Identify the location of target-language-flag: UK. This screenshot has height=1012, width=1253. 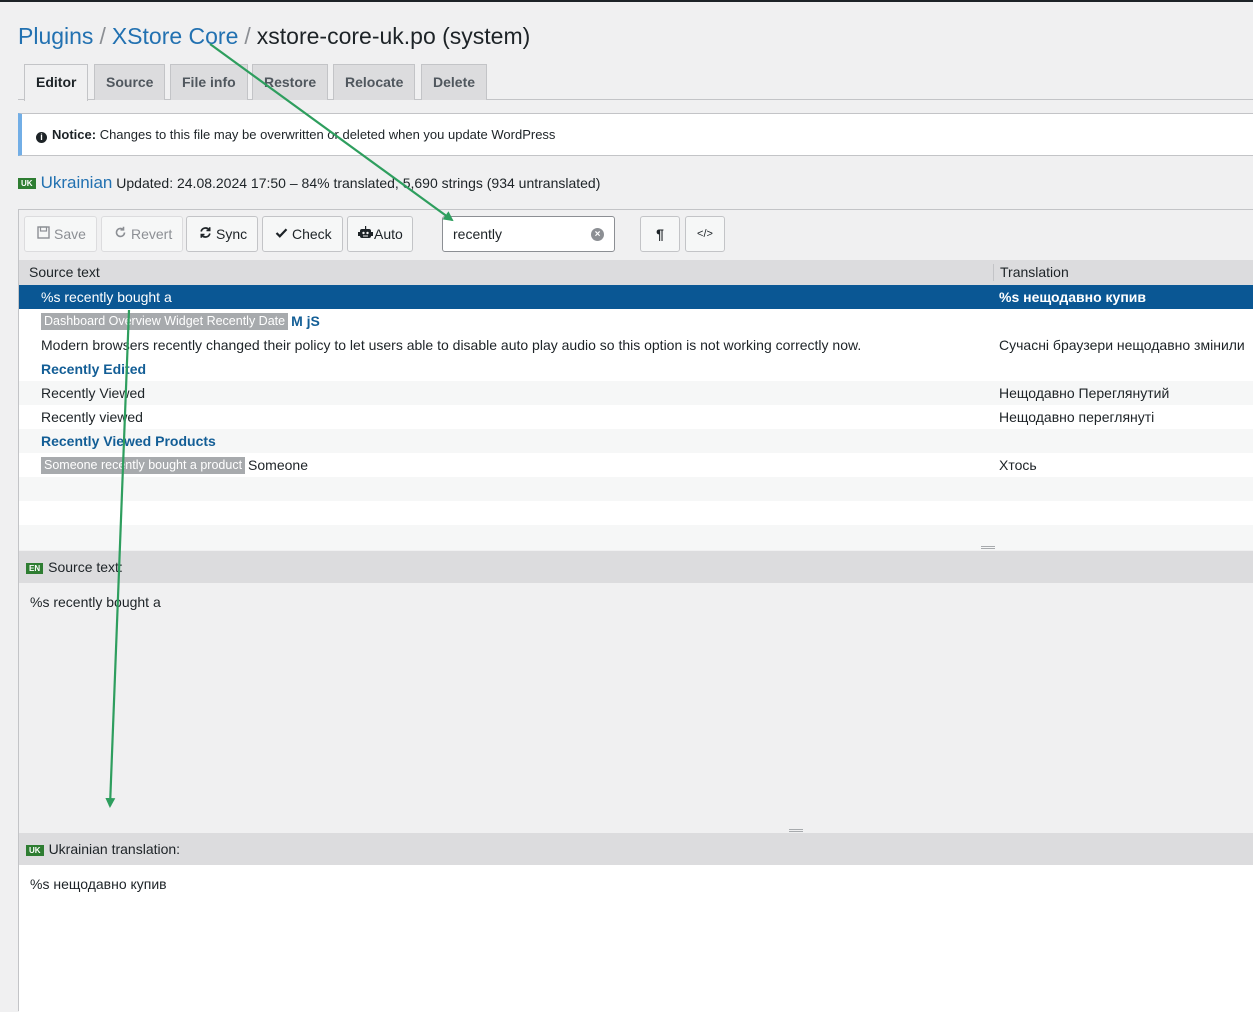
(35, 850).